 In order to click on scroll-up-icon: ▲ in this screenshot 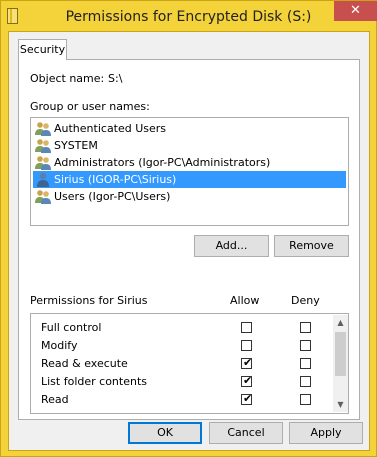, I will do `click(340, 322)`.